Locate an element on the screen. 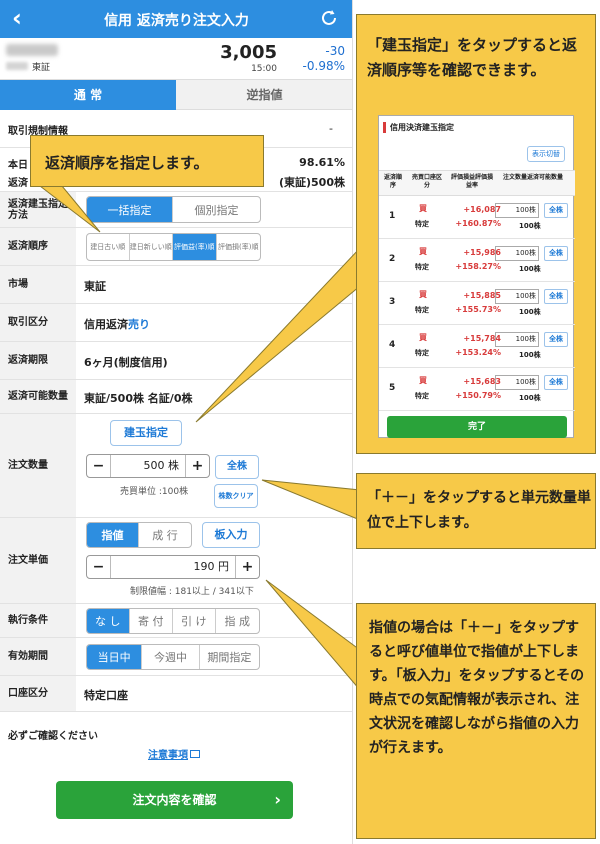 The image size is (600, 844). board-input-button: 板入力 is located at coordinates (231, 535).